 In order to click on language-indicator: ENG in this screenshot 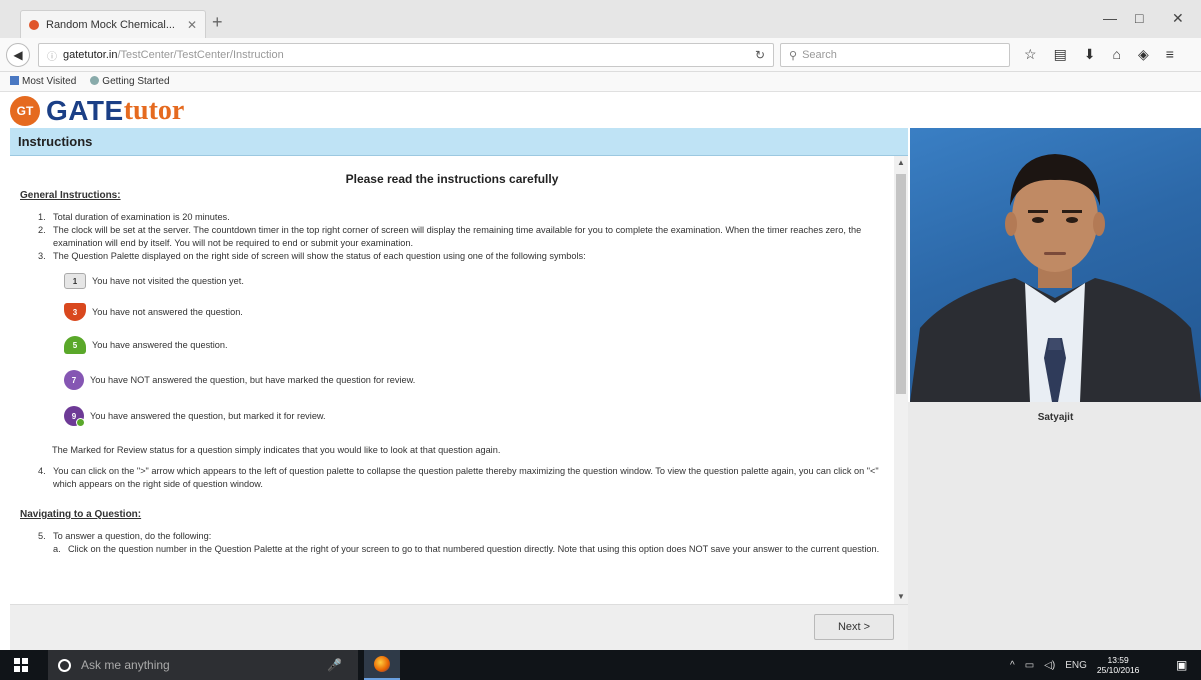, I will do `click(1076, 665)`.